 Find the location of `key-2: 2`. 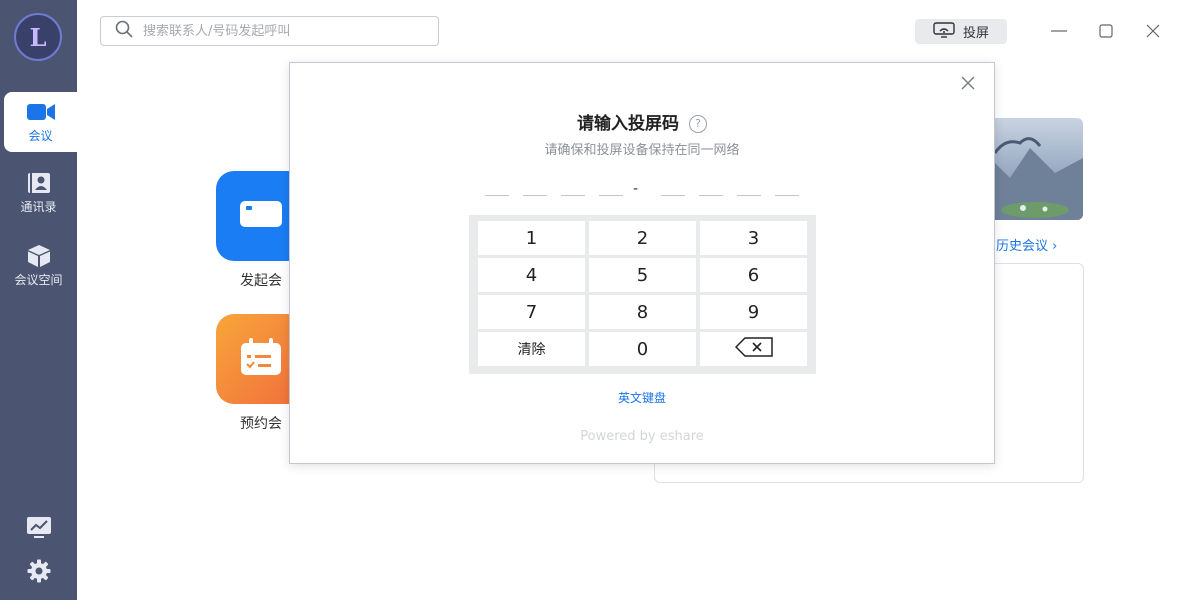

key-2: 2 is located at coordinates (642, 238).